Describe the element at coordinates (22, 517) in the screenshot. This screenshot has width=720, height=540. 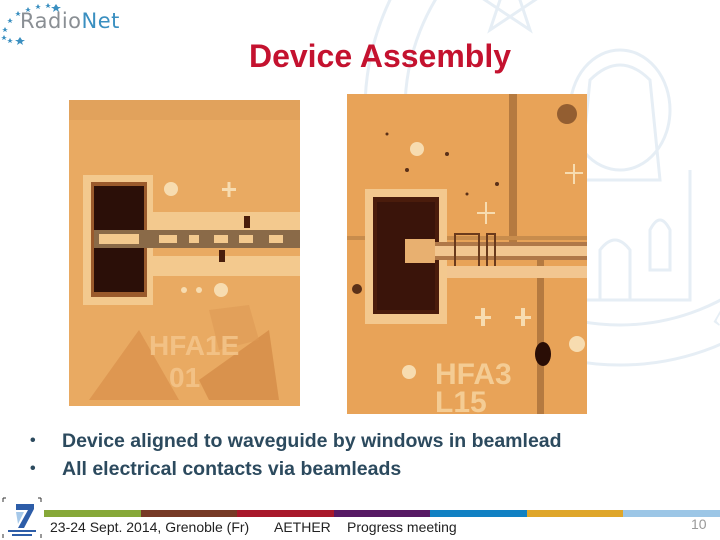
I see `fp7-logo-icon` at that location.